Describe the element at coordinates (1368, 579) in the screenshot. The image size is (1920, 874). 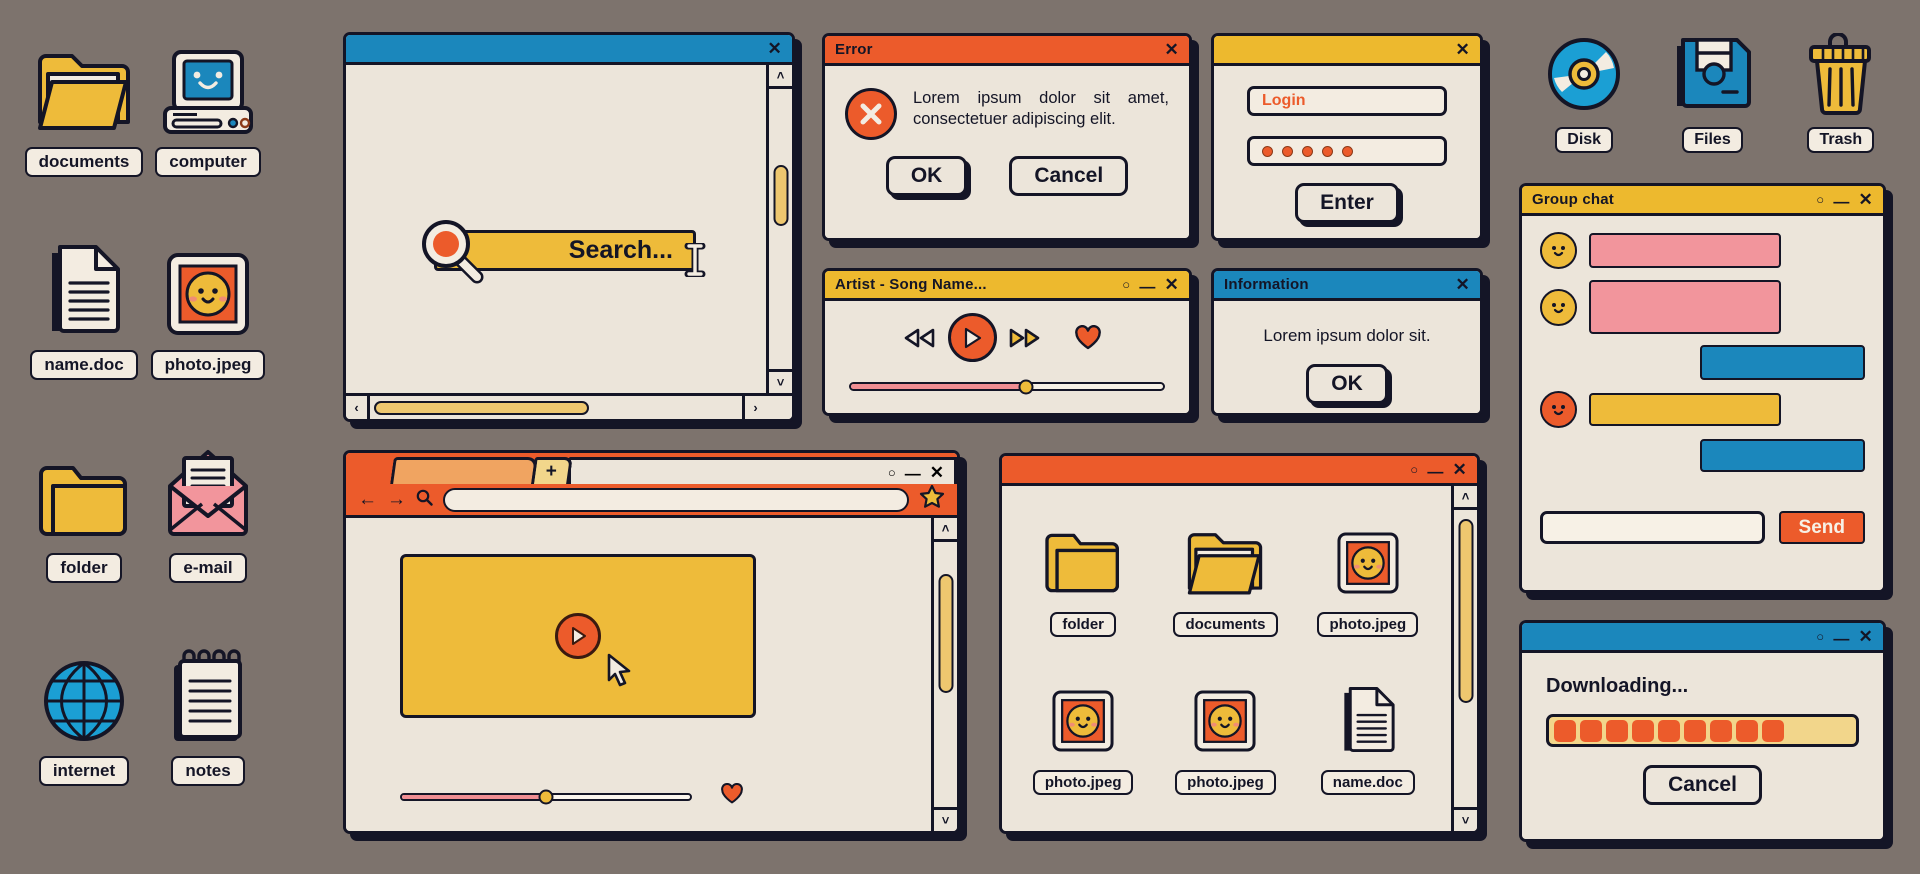
I see `file-item-photo-1: photo.jpeg` at that location.